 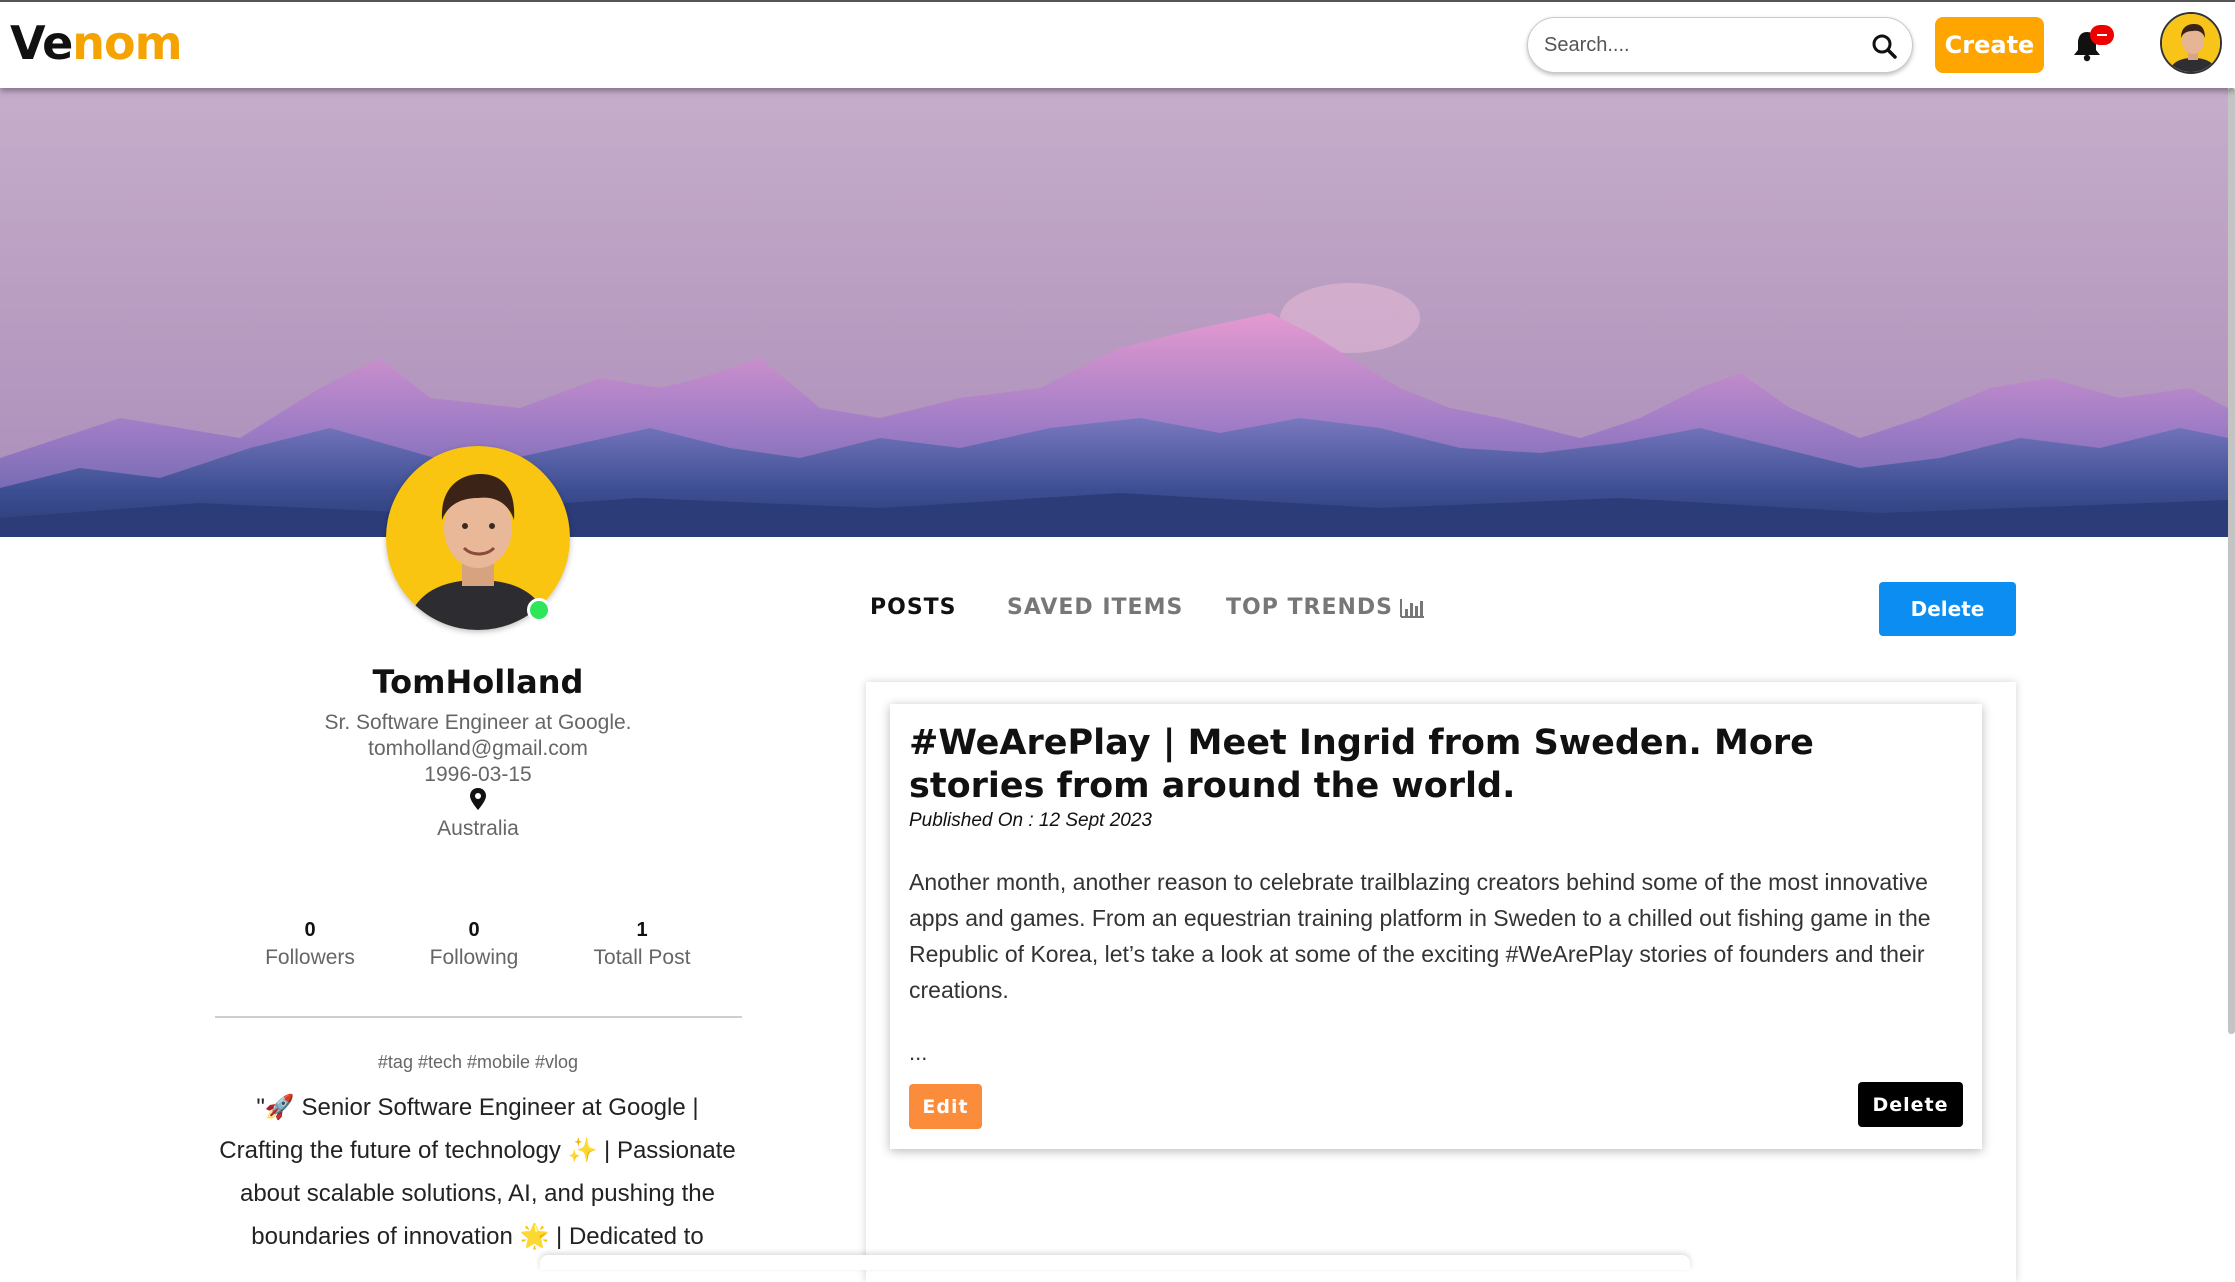 I want to click on followers-count: 0, so click(x=310, y=930).